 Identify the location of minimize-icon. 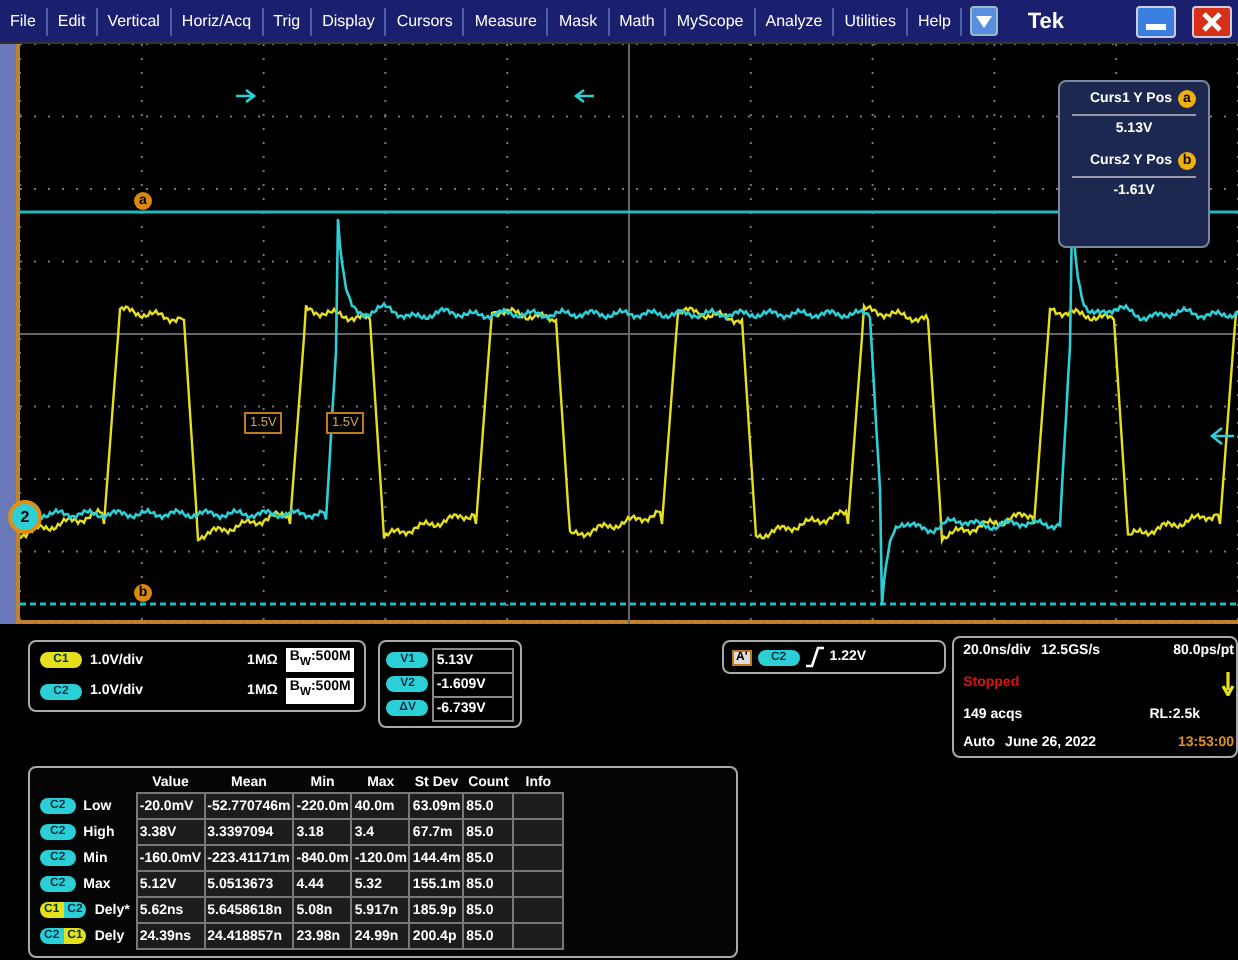
(1156, 26).